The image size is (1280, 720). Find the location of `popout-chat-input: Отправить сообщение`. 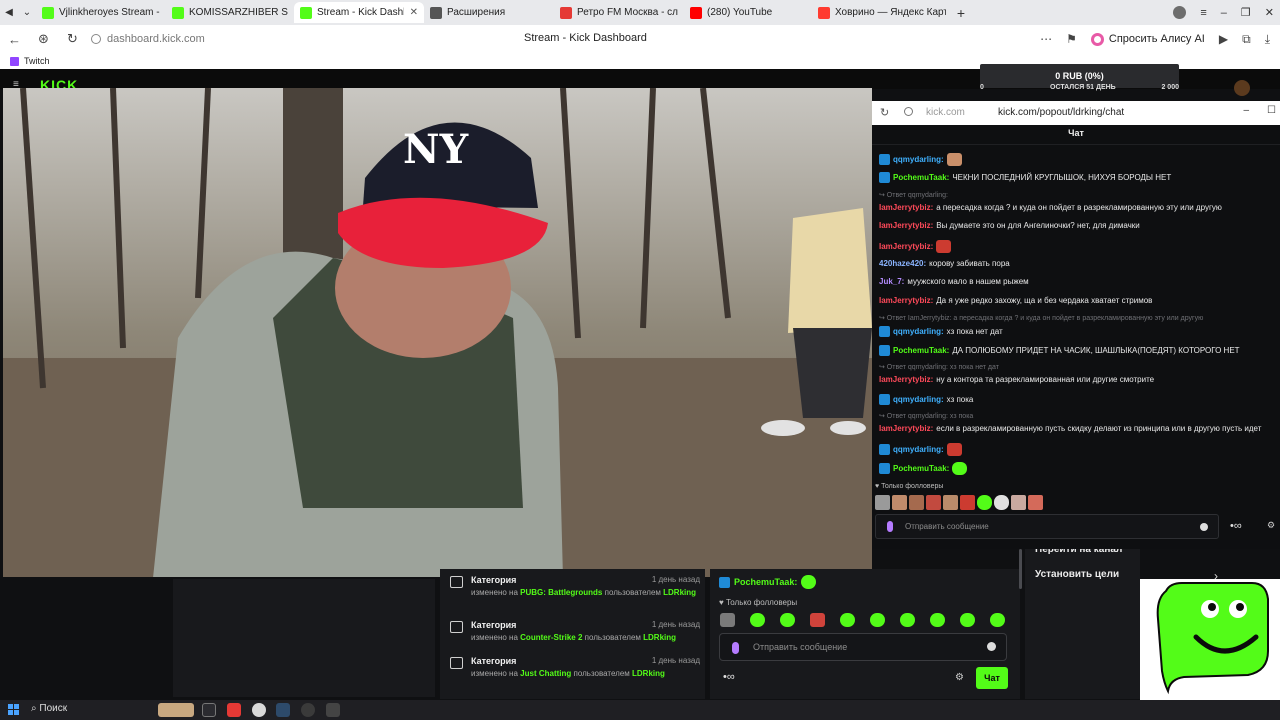

popout-chat-input: Отправить сообщение is located at coordinates (1047, 526).